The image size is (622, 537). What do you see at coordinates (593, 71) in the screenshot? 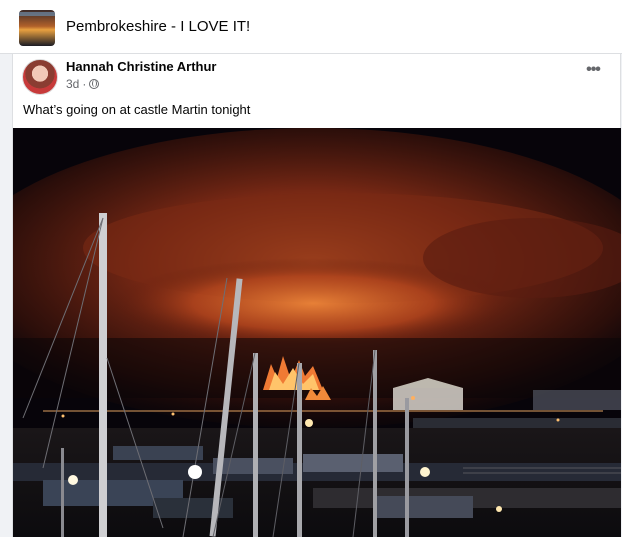
I see `more-options-button: •••` at bounding box center [593, 71].